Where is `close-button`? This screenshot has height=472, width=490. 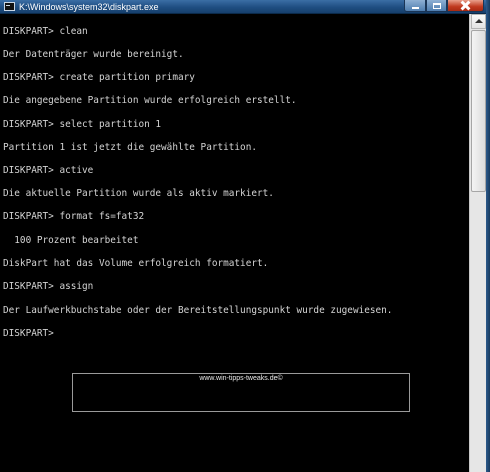
close-button is located at coordinates (465, 6).